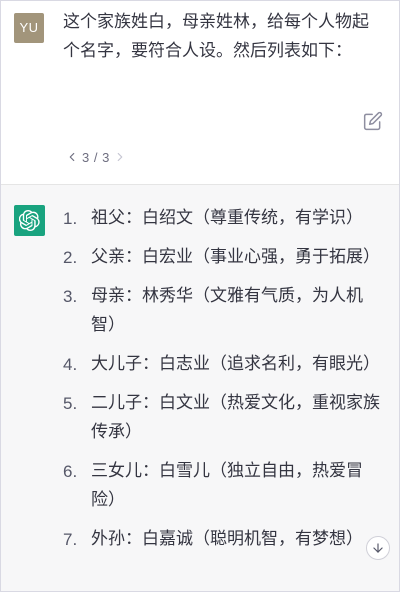  What do you see at coordinates (235, 257) in the screenshot?
I see `list-item-text: 父亲：白宏业（事业心强，勇于拓展）` at bounding box center [235, 257].